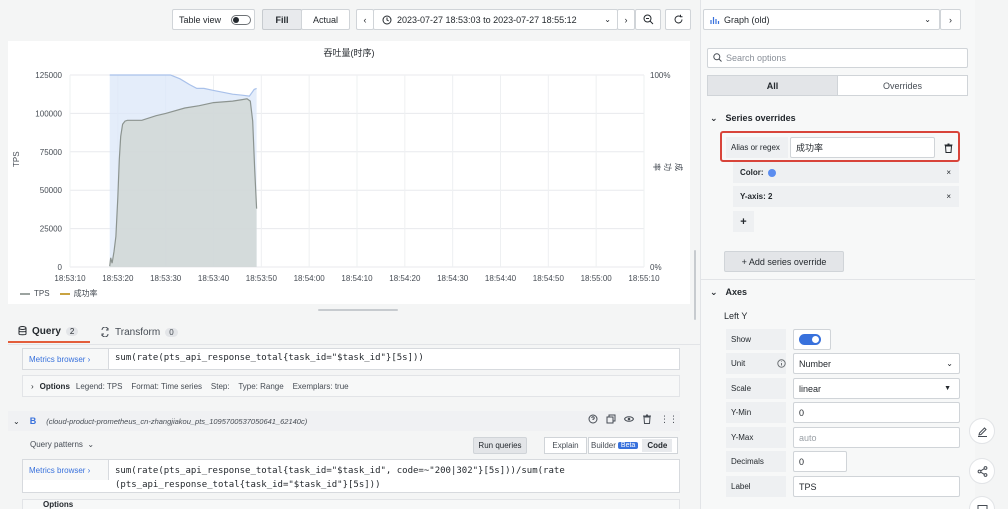  I want to click on remove-yaxis-icon: ×, so click(948, 196).